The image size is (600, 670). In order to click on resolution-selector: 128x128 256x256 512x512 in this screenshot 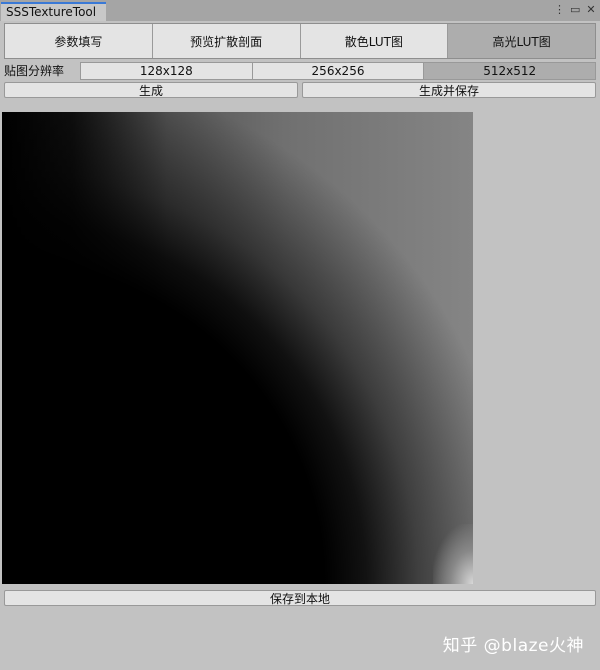, I will do `click(338, 71)`.